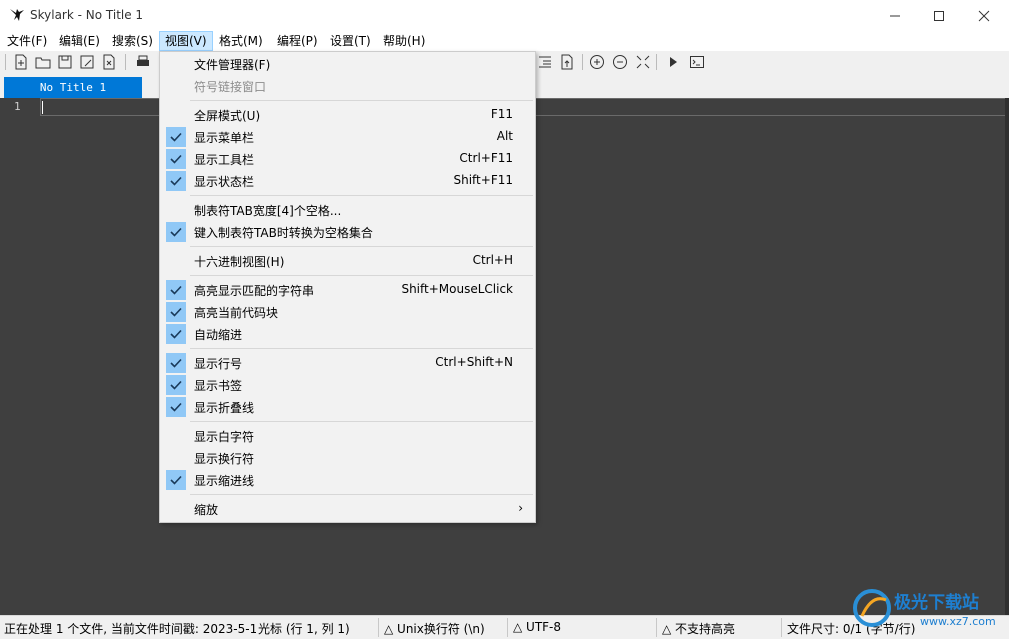 The image size is (1009, 639). What do you see at coordinates (347, 137) in the screenshot?
I see `menu-item-show-menubar: 显示菜单栏 Alt` at bounding box center [347, 137].